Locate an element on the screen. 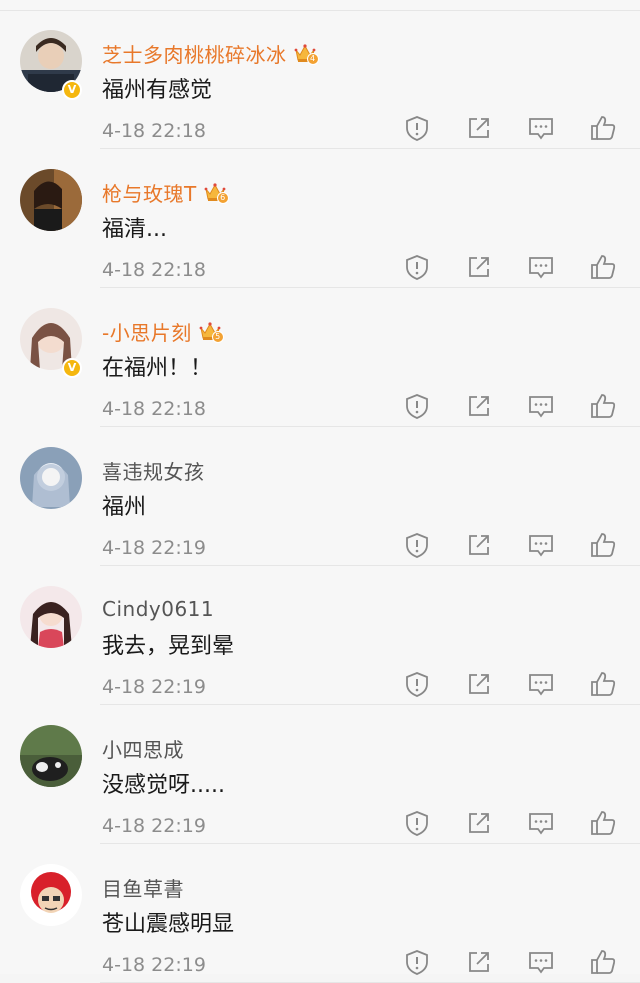 The width and height of the screenshot is (640, 983). comment-item: 目鱼草書 苍山震感明显 4-18 22:19 is located at coordinates (320, 913).